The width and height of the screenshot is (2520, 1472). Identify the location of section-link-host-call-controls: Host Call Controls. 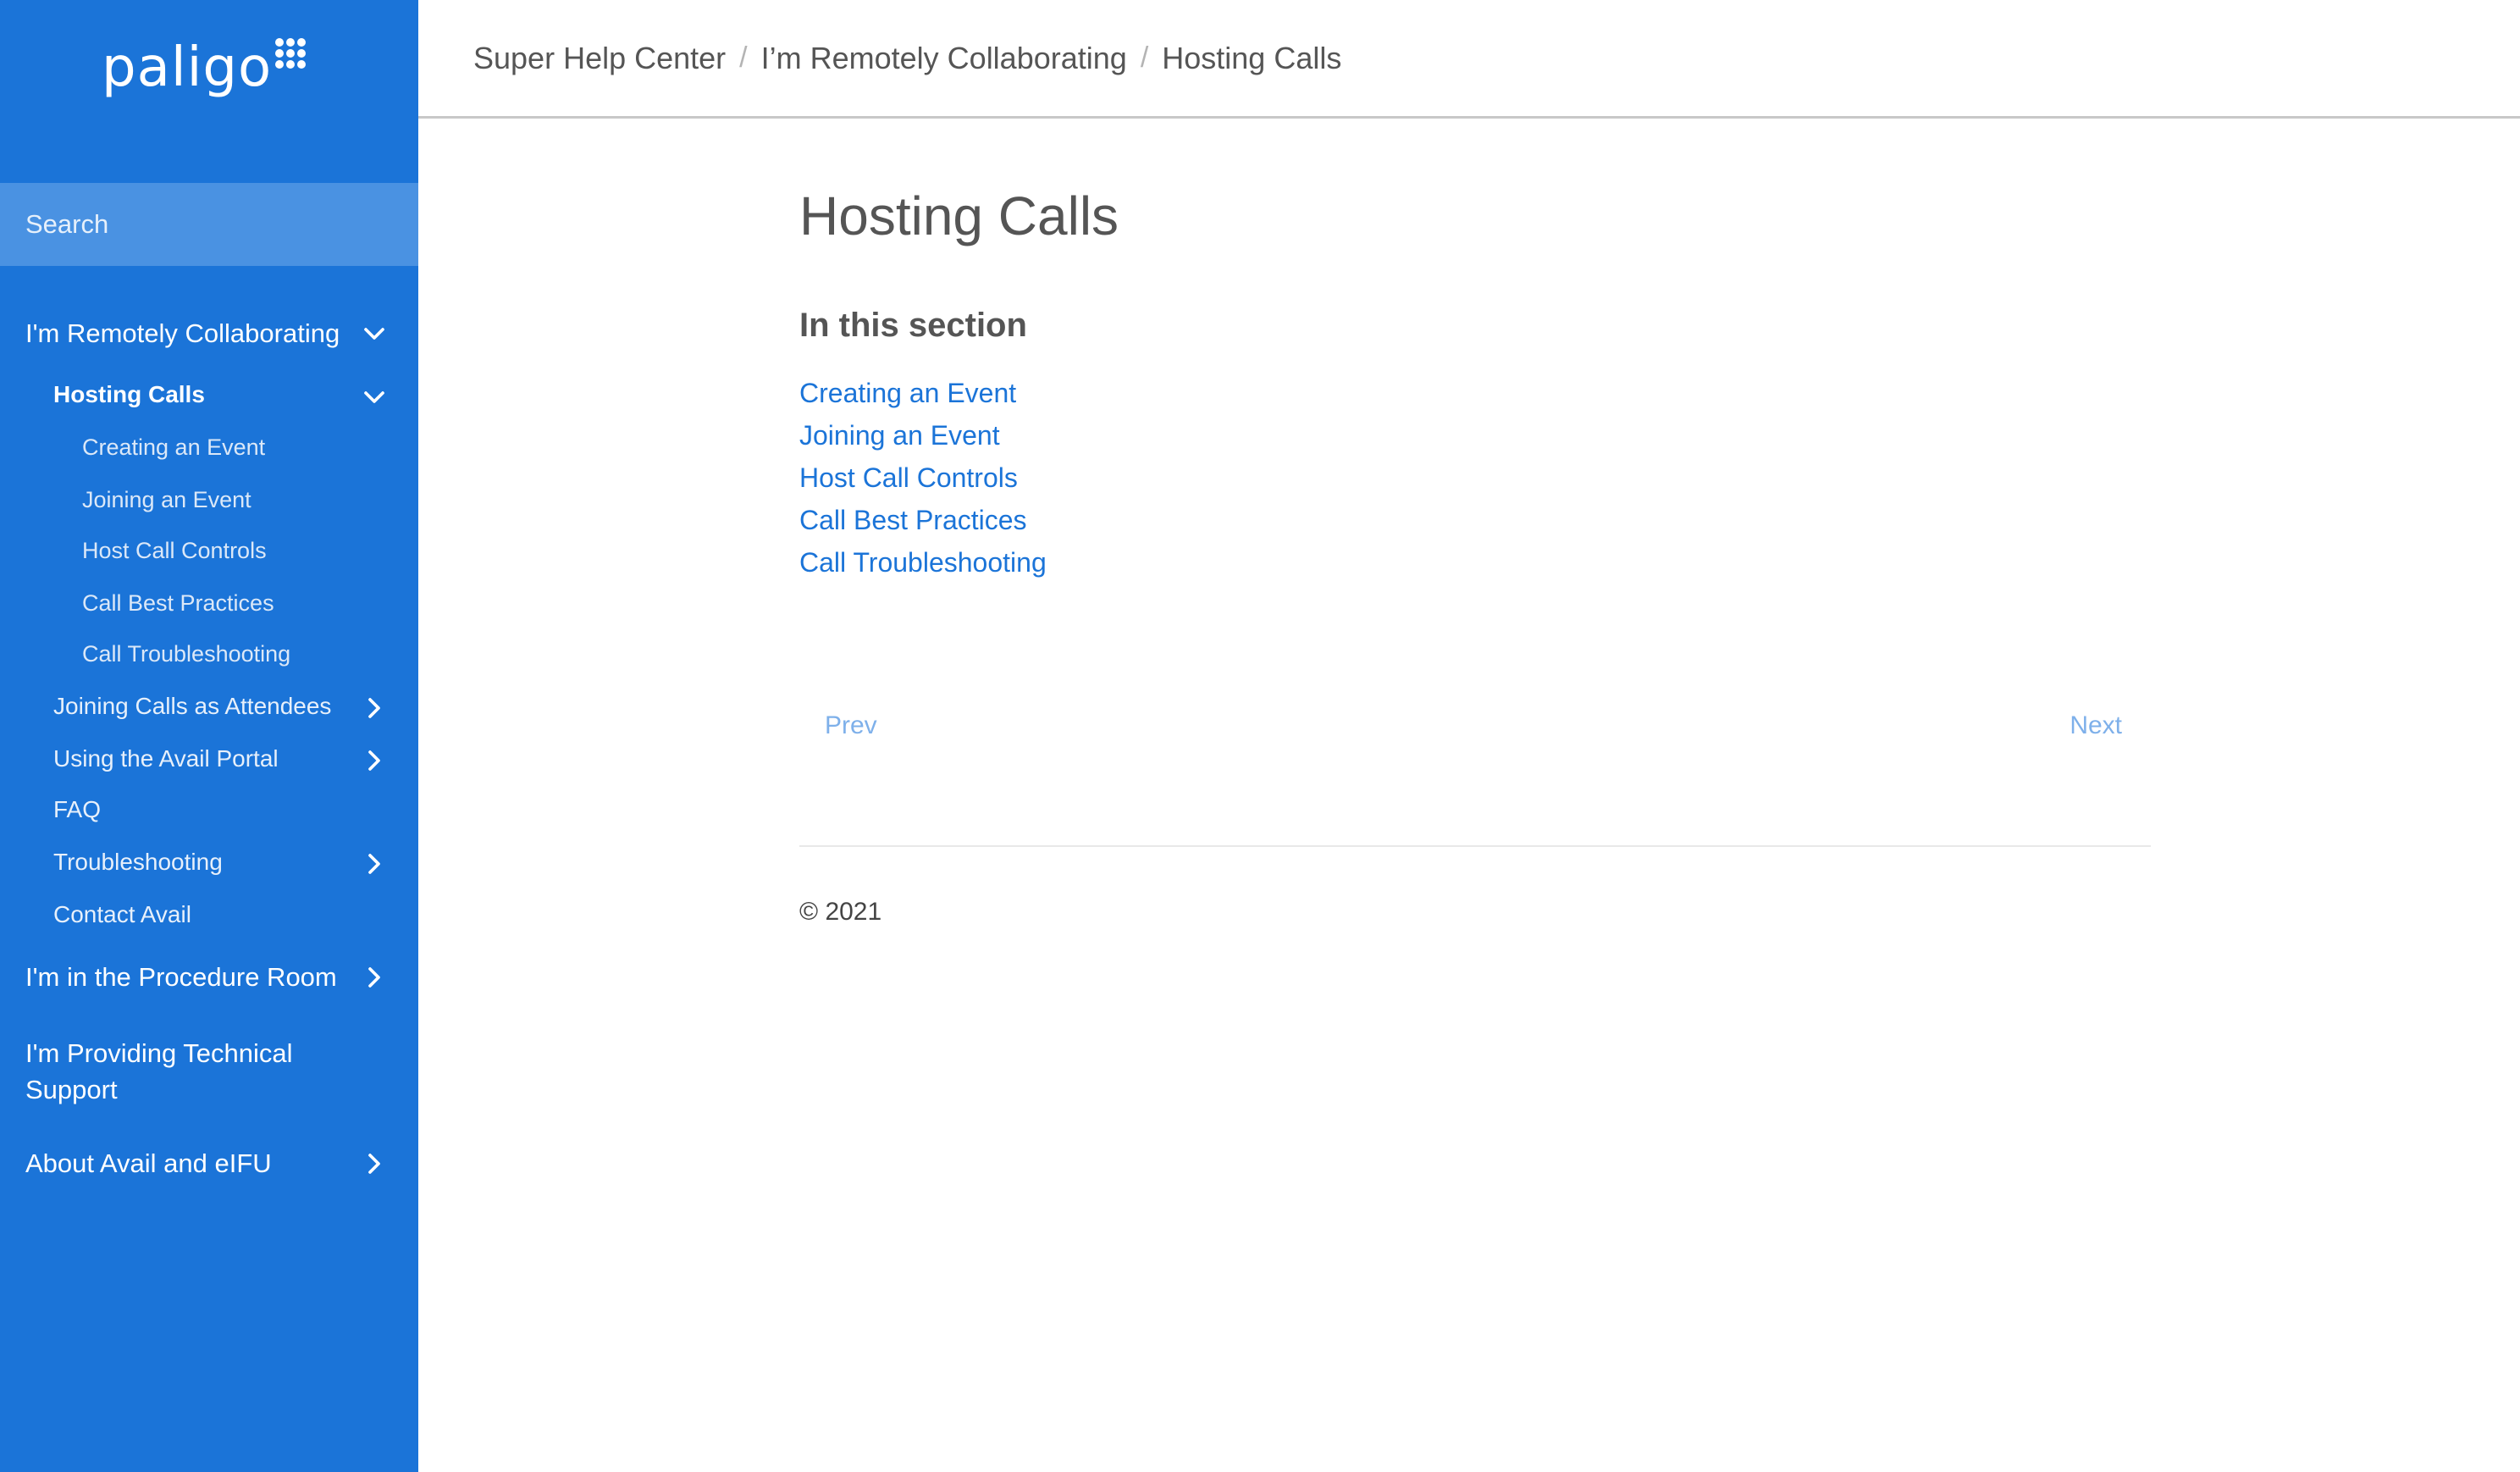
(923, 482).